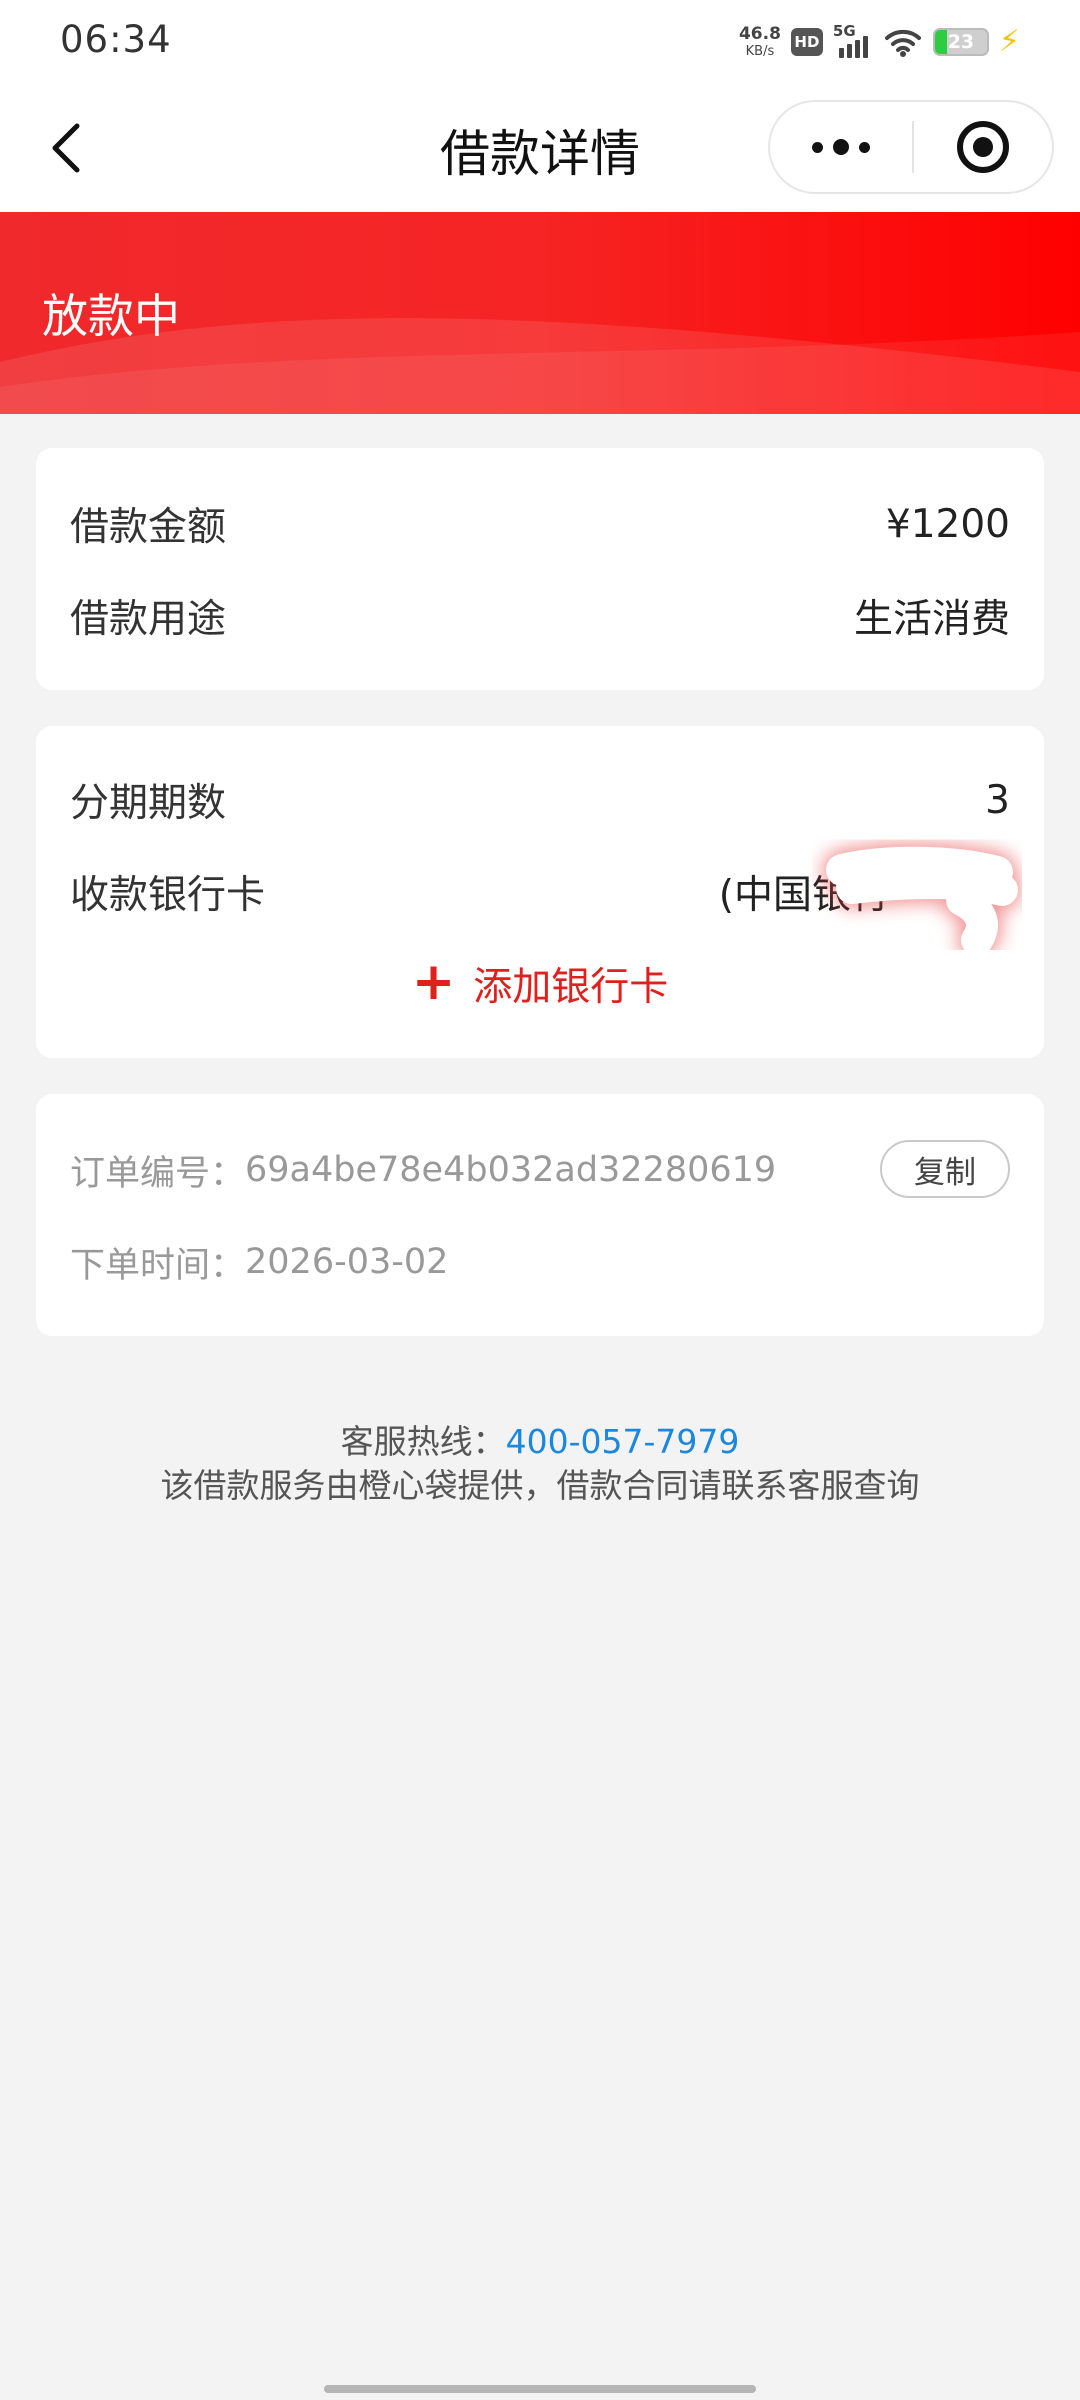  What do you see at coordinates (997, 800) in the screenshot?
I see `installment-periods-value: 3` at bounding box center [997, 800].